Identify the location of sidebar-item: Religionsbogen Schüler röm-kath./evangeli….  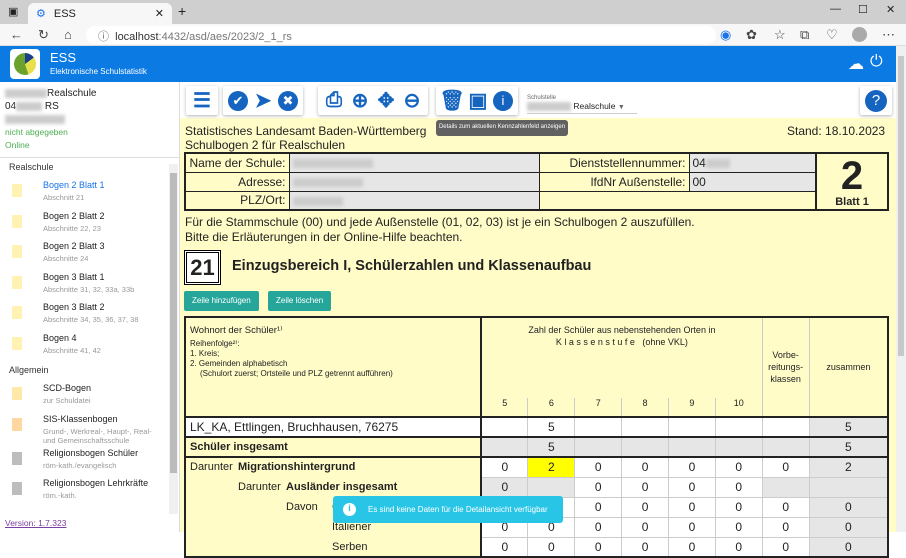
(87, 463).